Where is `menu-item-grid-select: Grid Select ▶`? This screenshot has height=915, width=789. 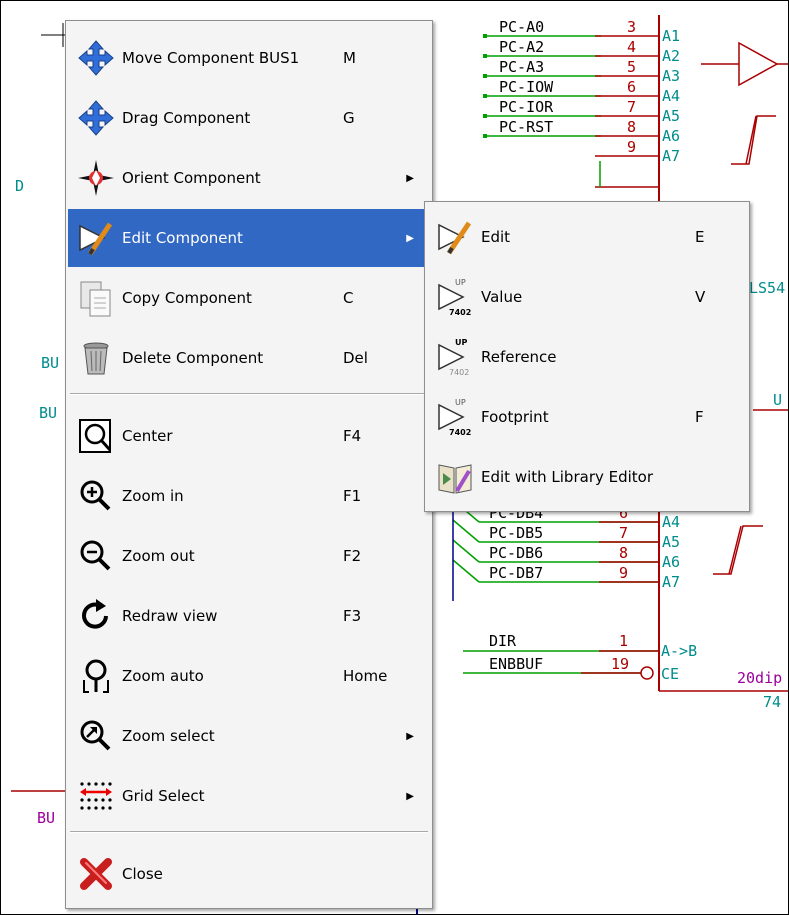
menu-item-grid-select: Grid Select ▶ is located at coordinates (249, 796).